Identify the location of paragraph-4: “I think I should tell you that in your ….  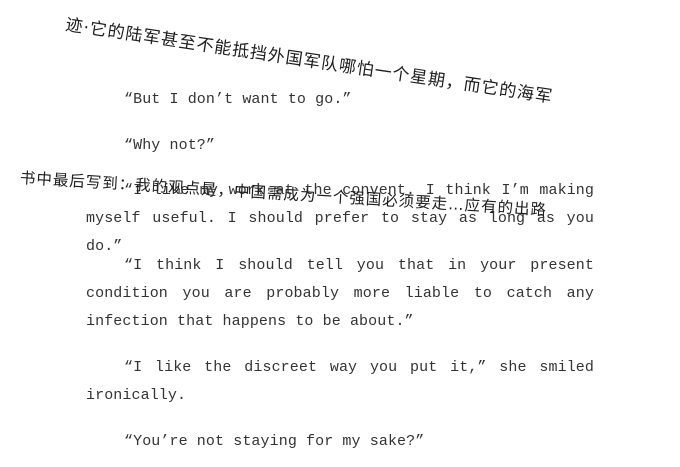
(340, 293).